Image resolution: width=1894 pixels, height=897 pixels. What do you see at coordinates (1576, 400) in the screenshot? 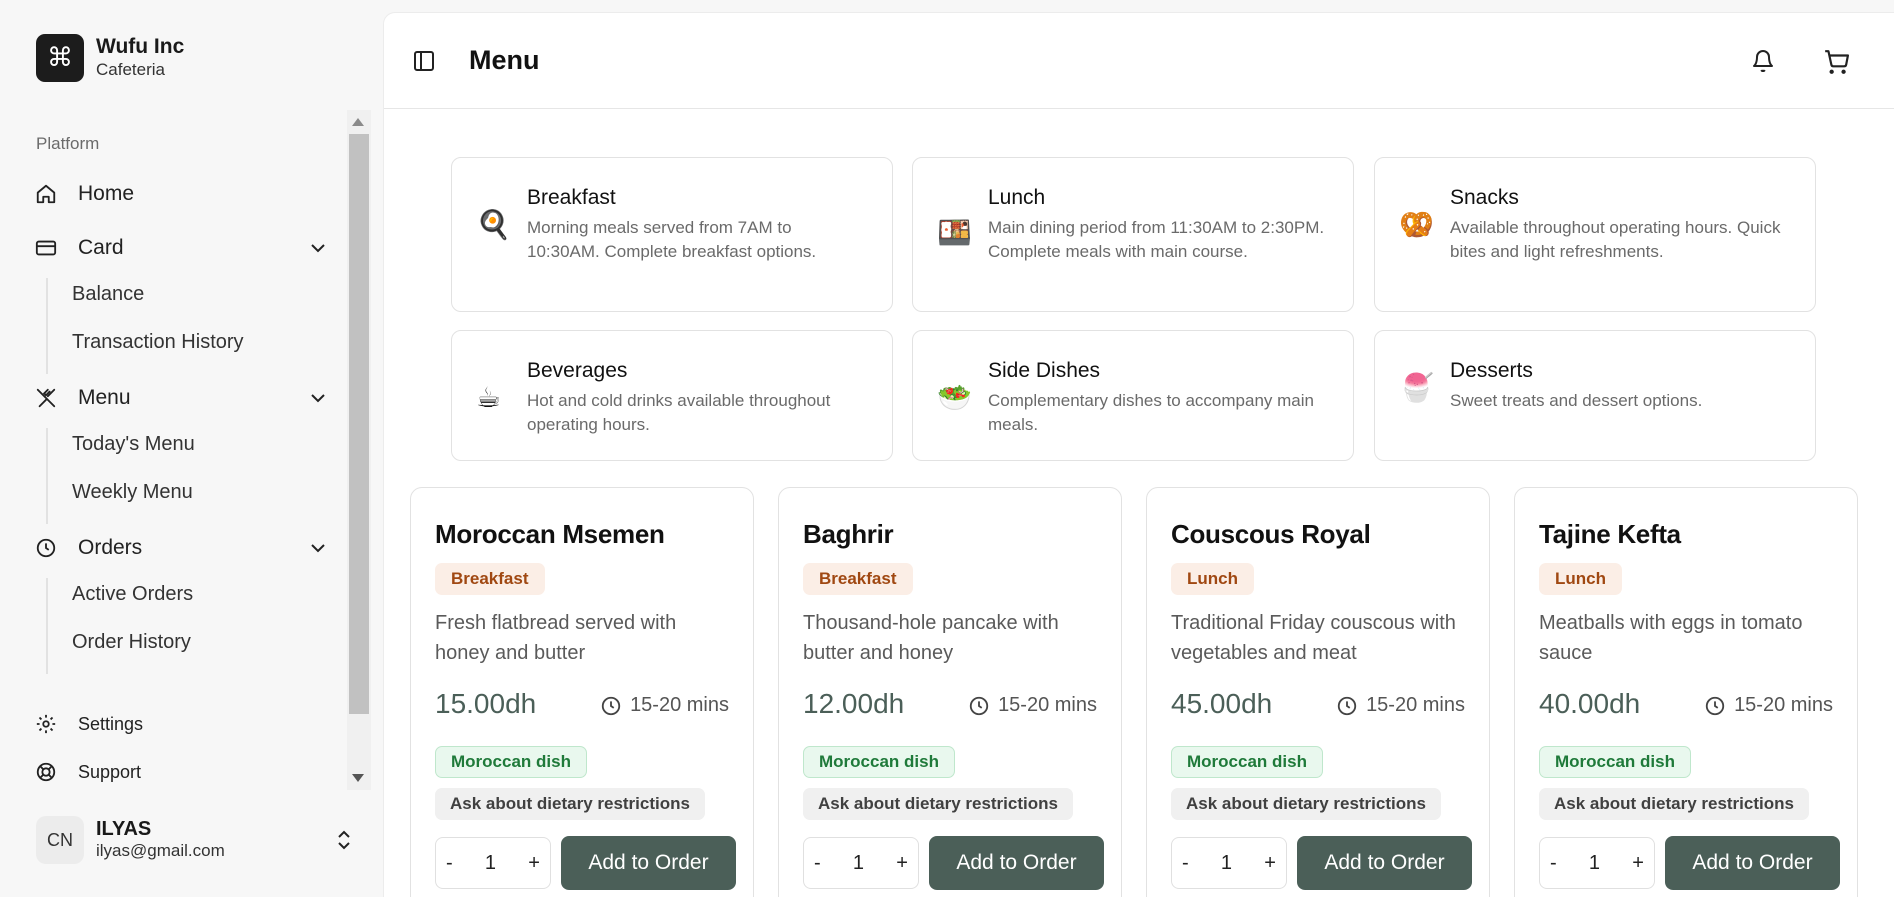
I see `category-description: Sweet treats and dessert options.` at bounding box center [1576, 400].